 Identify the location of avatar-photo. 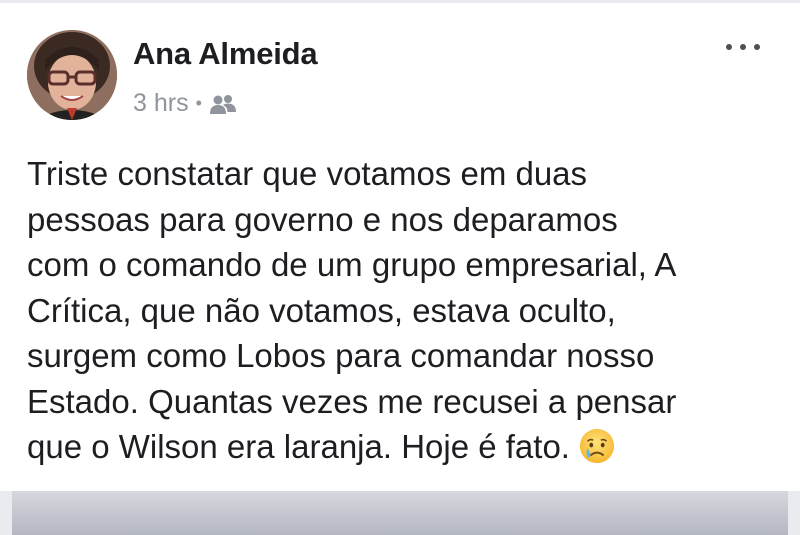
(72, 75).